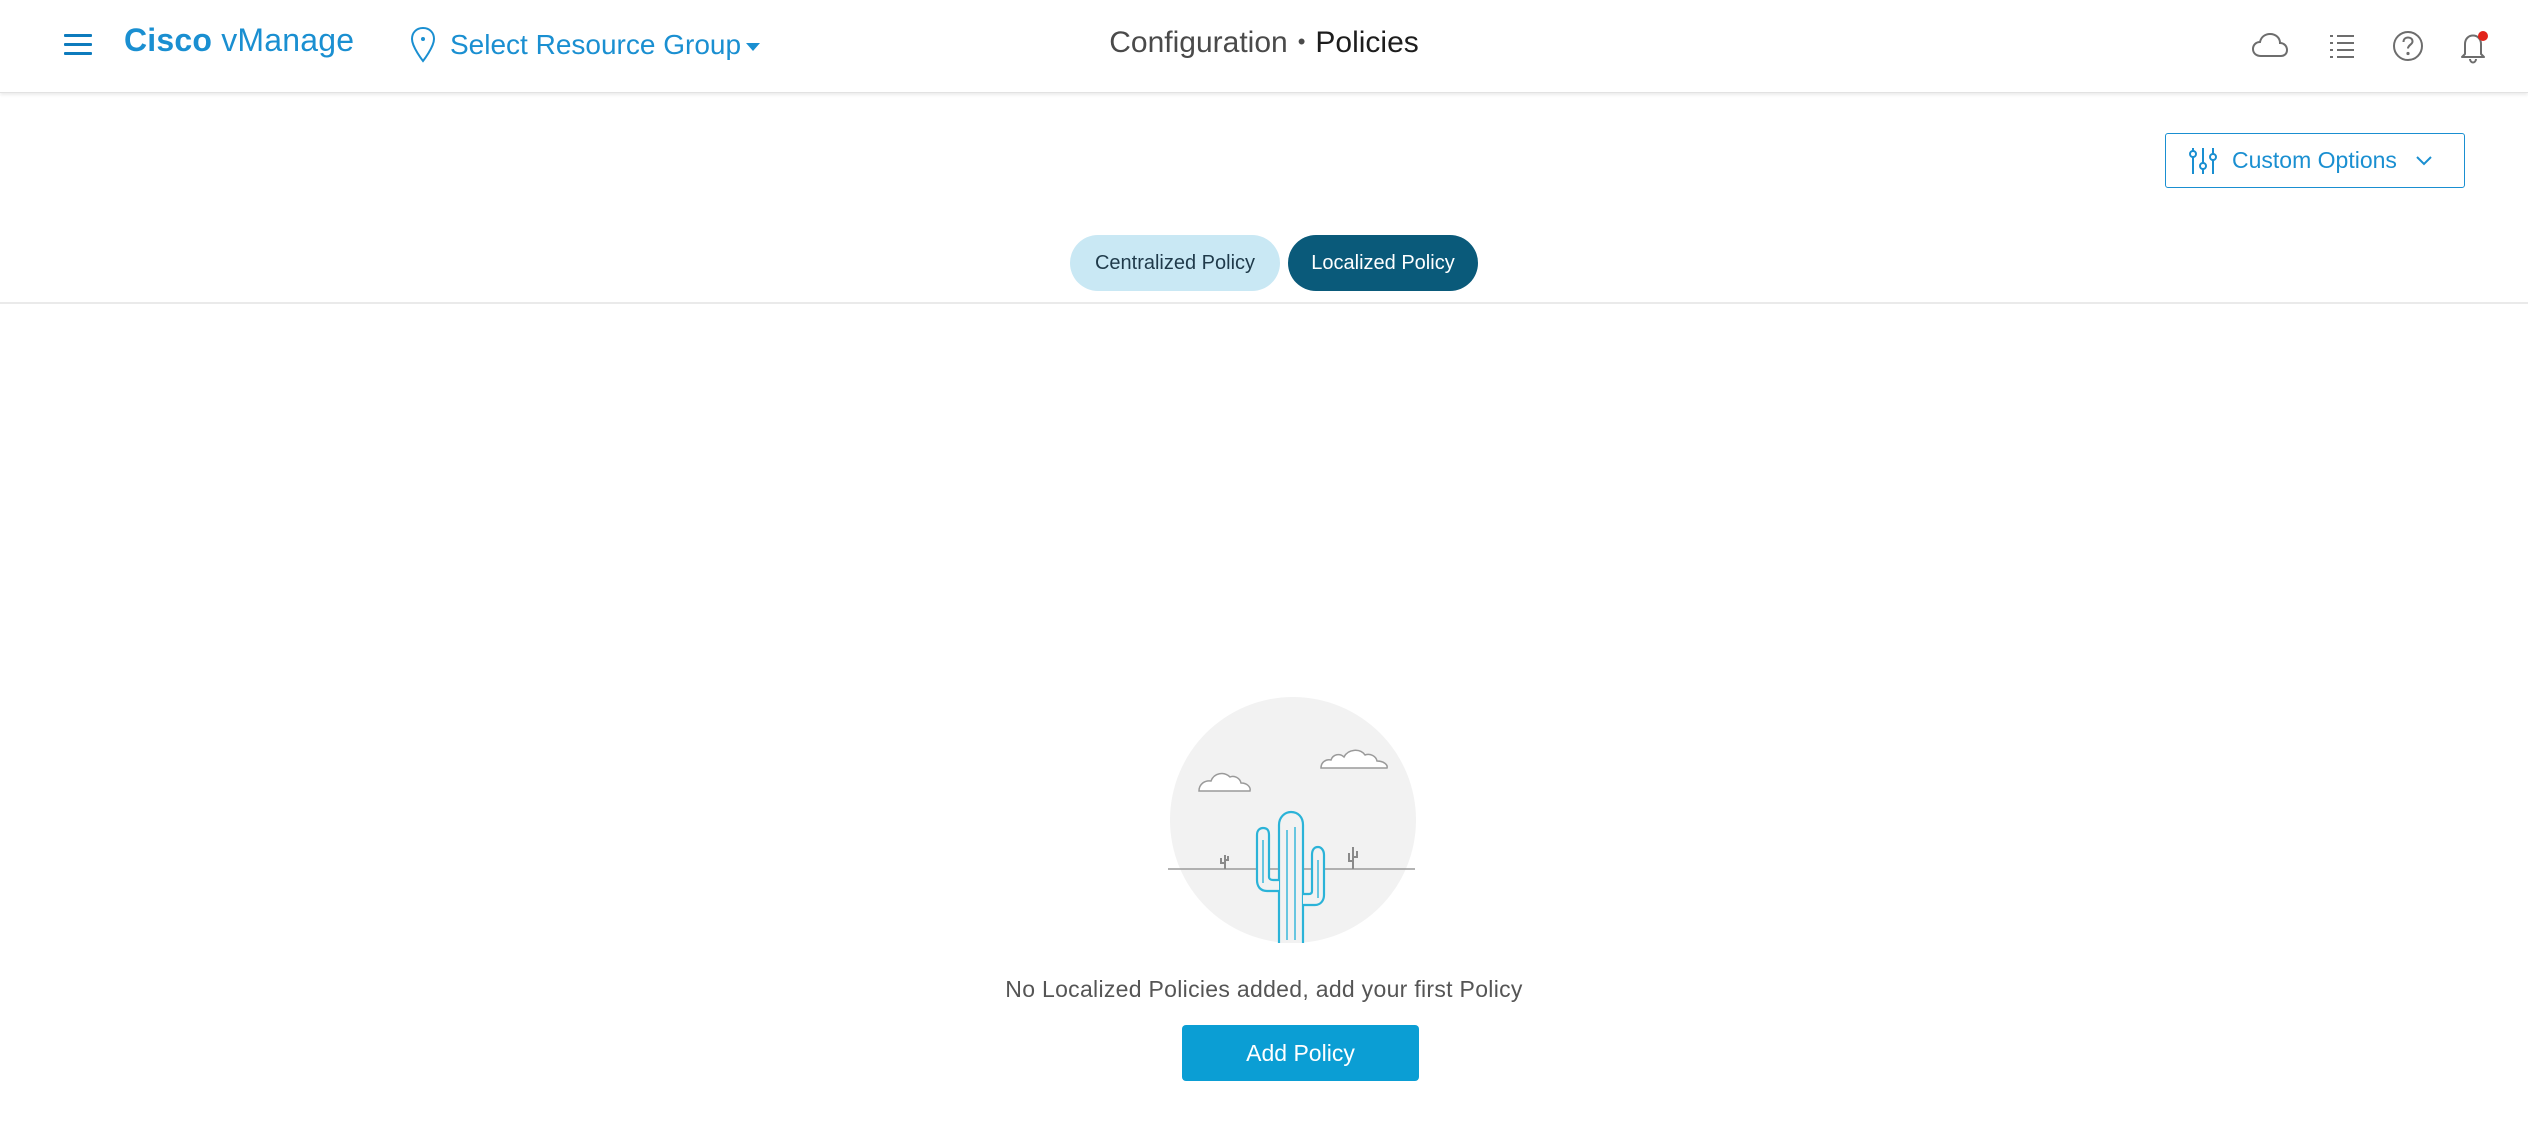 Image resolution: width=2528 pixels, height=1137 pixels. What do you see at coordinates (1175, 263) in the screenshot?
I see `tab-centralized-policy: Centralized Policy` at bounding box center [1175, 263].